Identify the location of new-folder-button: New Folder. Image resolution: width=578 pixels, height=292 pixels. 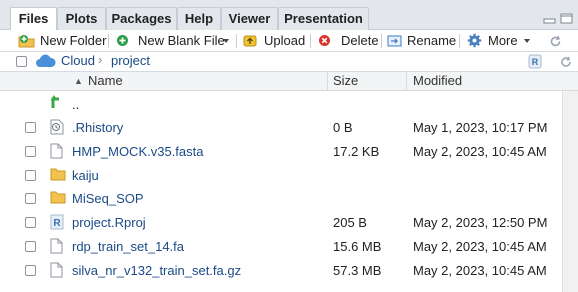
(62, 41).